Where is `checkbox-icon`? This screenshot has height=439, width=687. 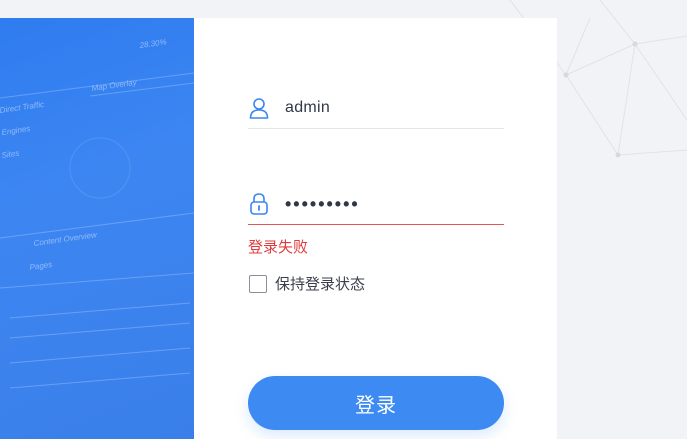
checkbox-icon is located at coordinates (258, 283).